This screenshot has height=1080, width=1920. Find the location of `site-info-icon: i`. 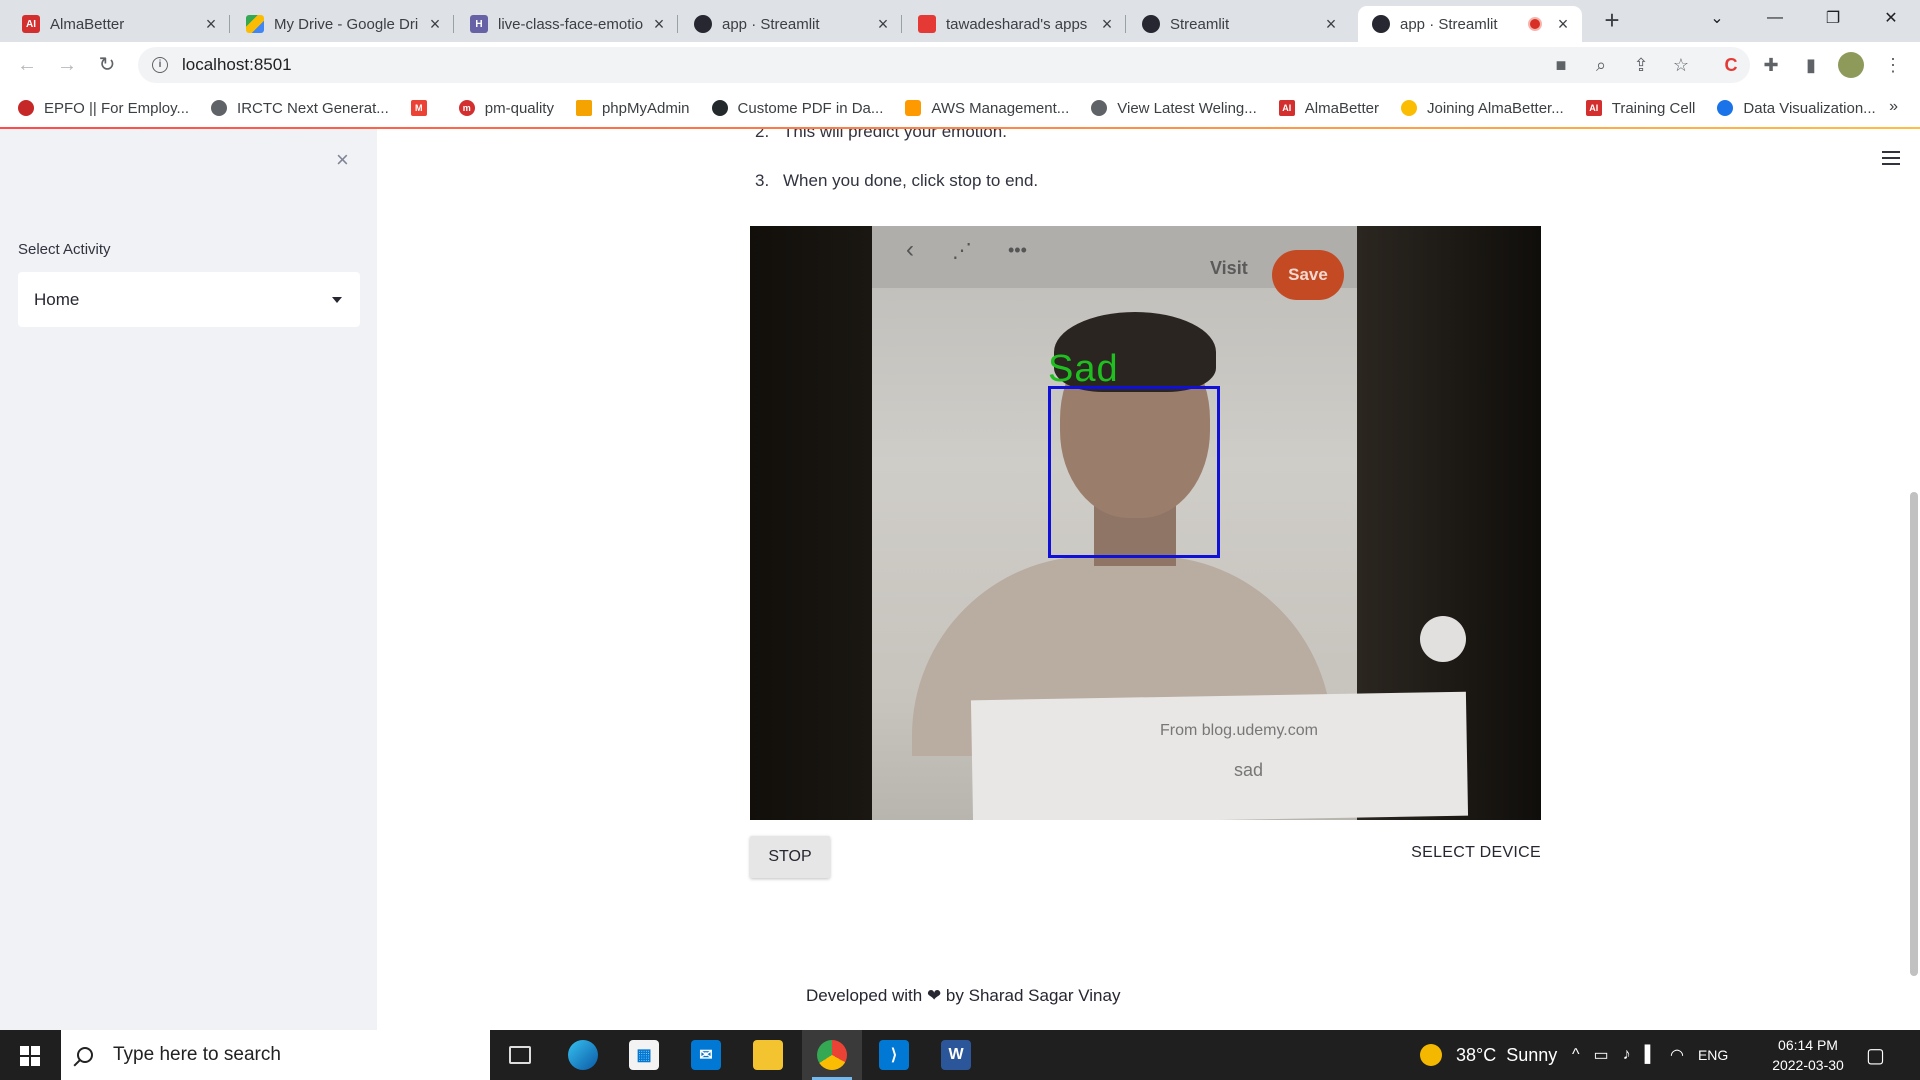

site-info-icon: i is located at coordinates (160, 65).